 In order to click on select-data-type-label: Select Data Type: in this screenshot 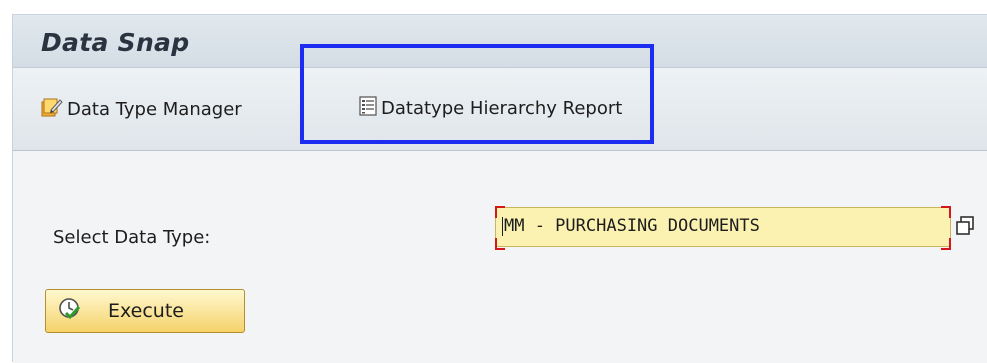, I will do `click(132, 237)`.